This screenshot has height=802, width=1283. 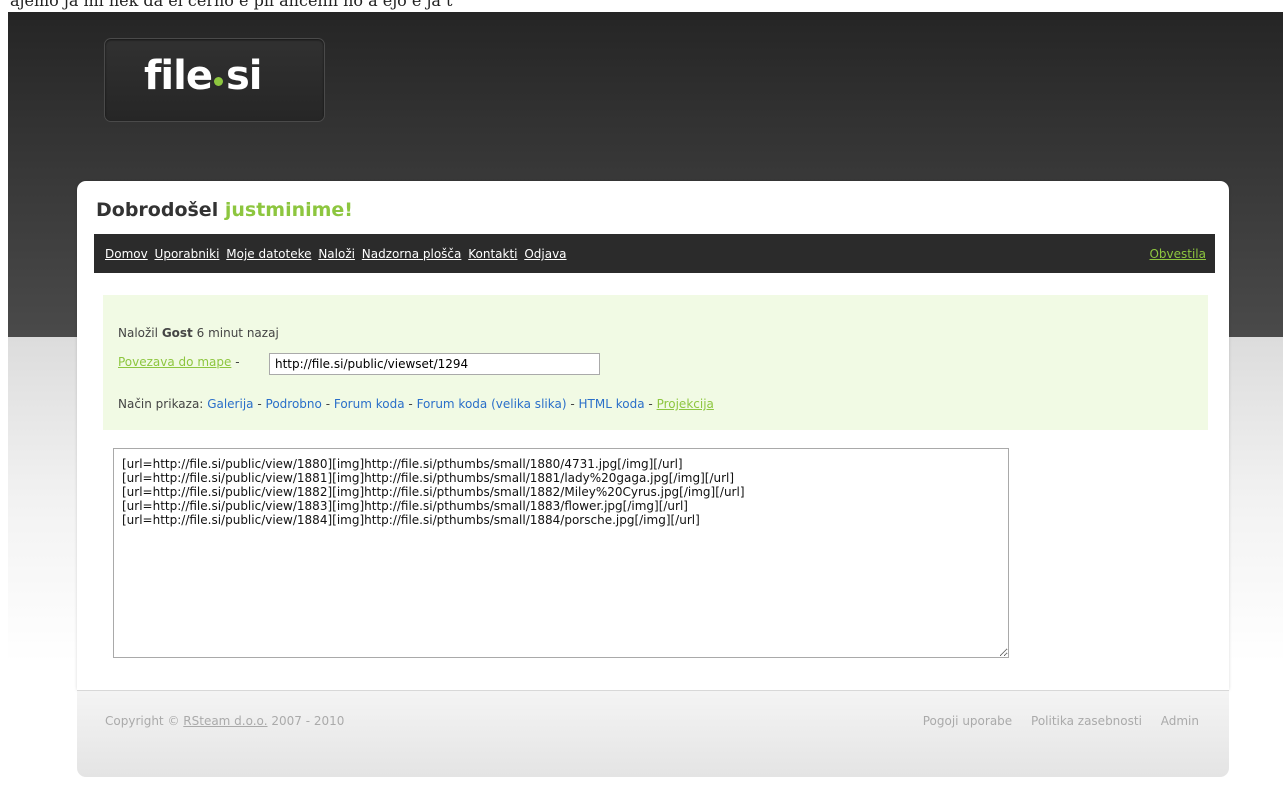 I want to click on copyright: Copyright © RSteam d.o.o. 2007 - 2010, so click(x=224, y=721).